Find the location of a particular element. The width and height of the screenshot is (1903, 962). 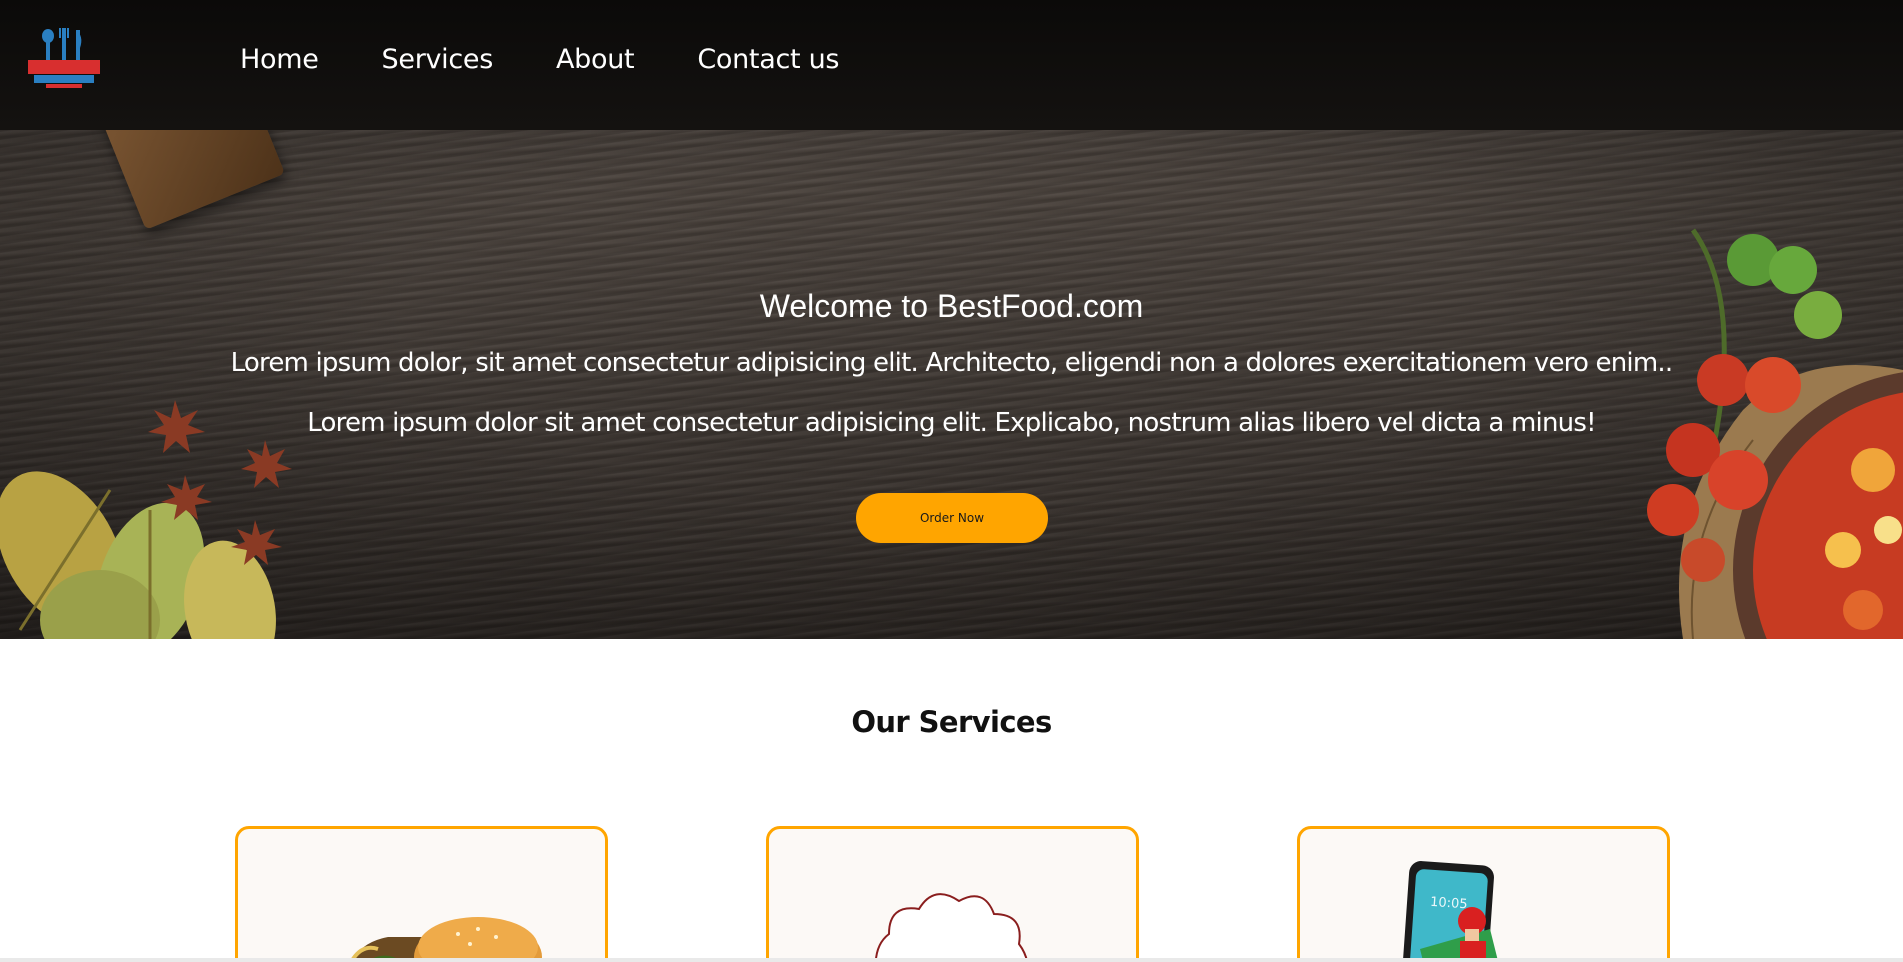

service-card-delivery: 10:05 is located at coordinates (1483, 894).